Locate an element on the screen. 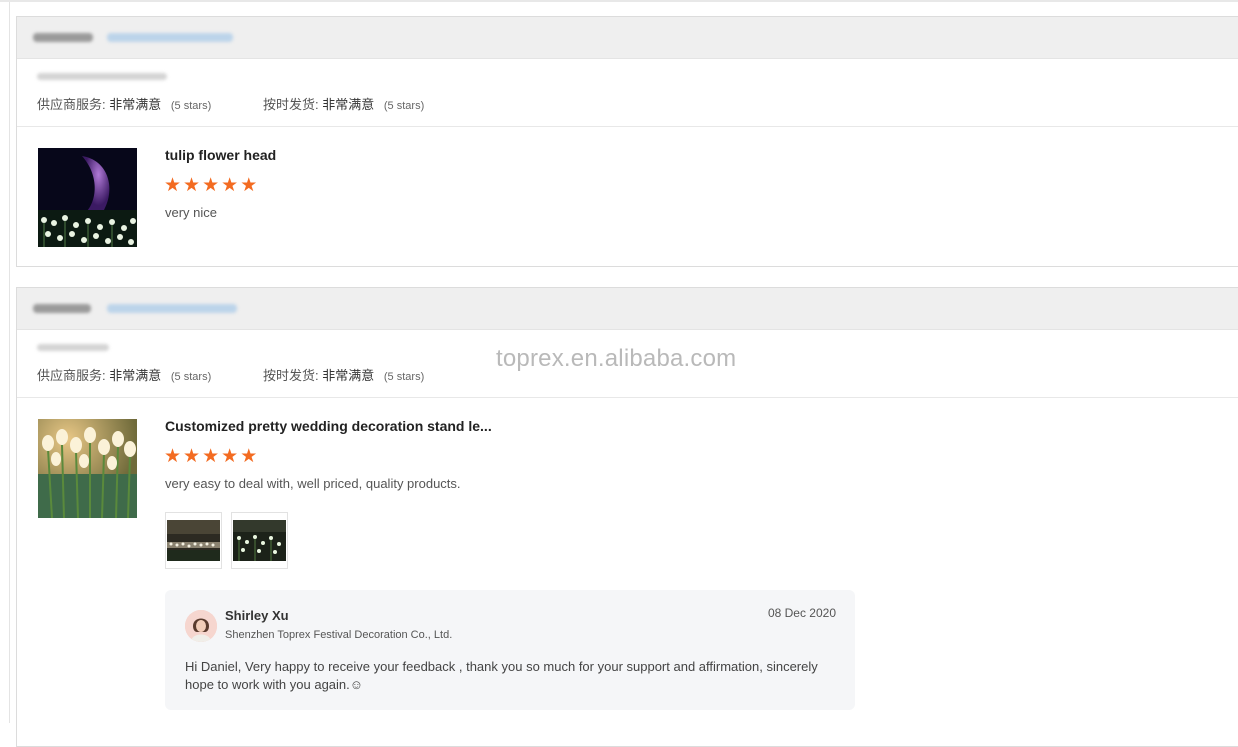 This screenshot has height=747, width=1238. reply-date: 08 Dec 2020 is located at coordinates (801, 613).